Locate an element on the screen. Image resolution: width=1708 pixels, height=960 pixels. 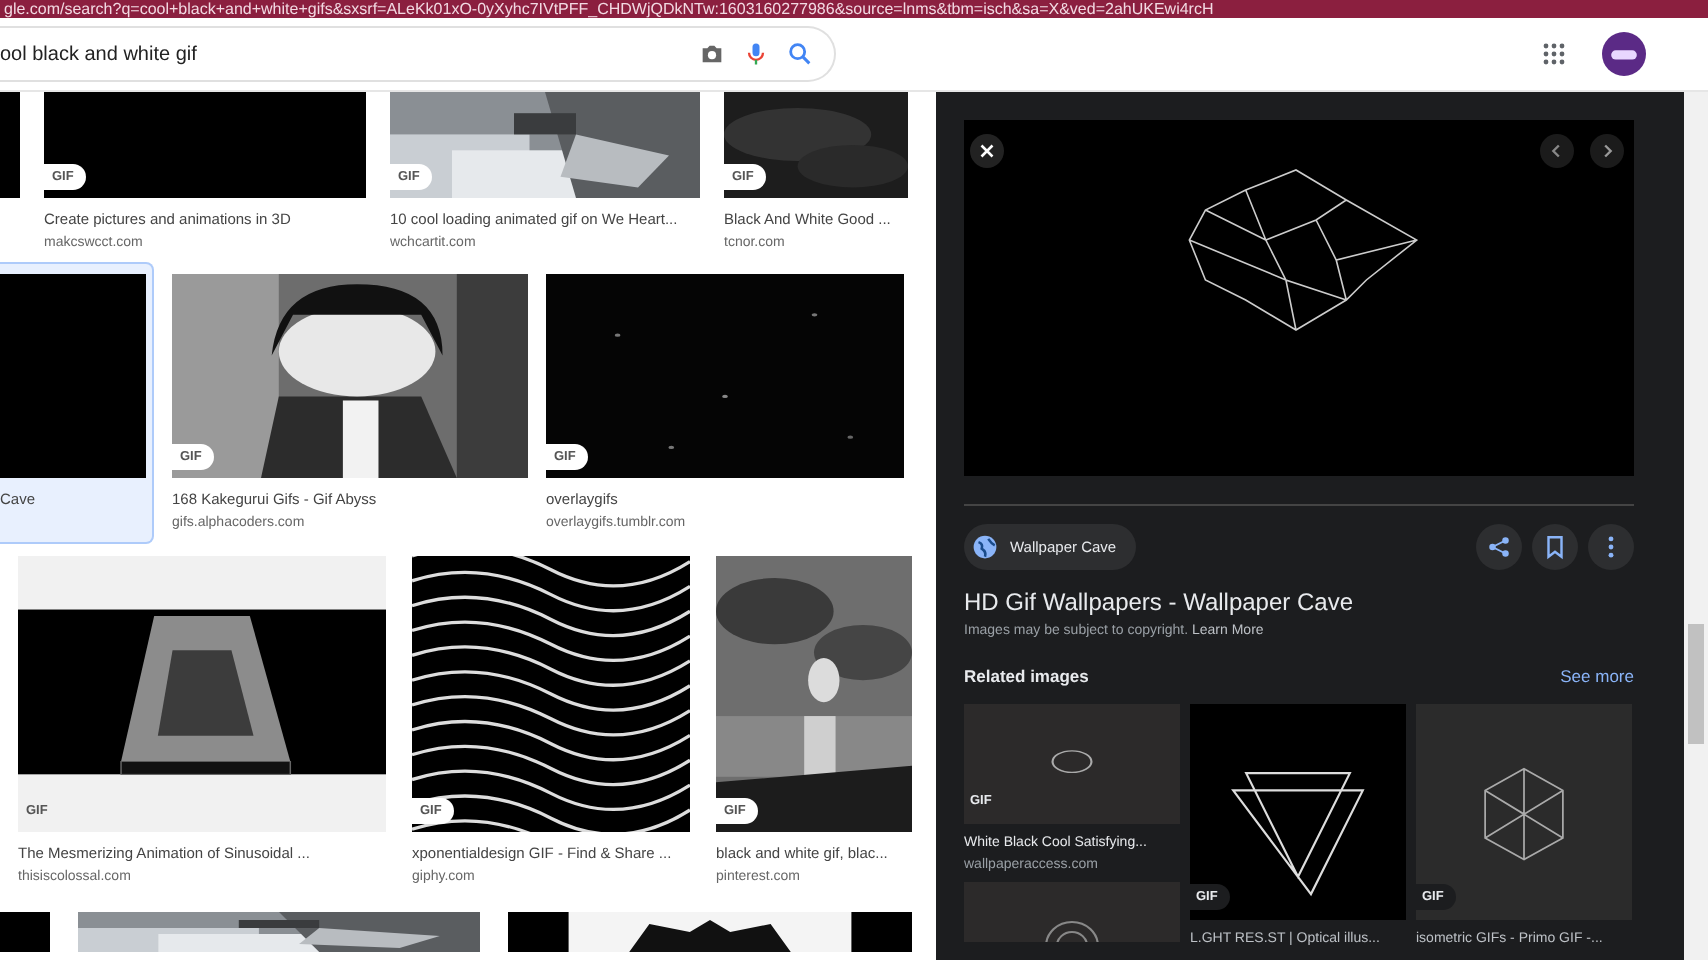
see-more-link: See more is located at coordinates (1597, 676).